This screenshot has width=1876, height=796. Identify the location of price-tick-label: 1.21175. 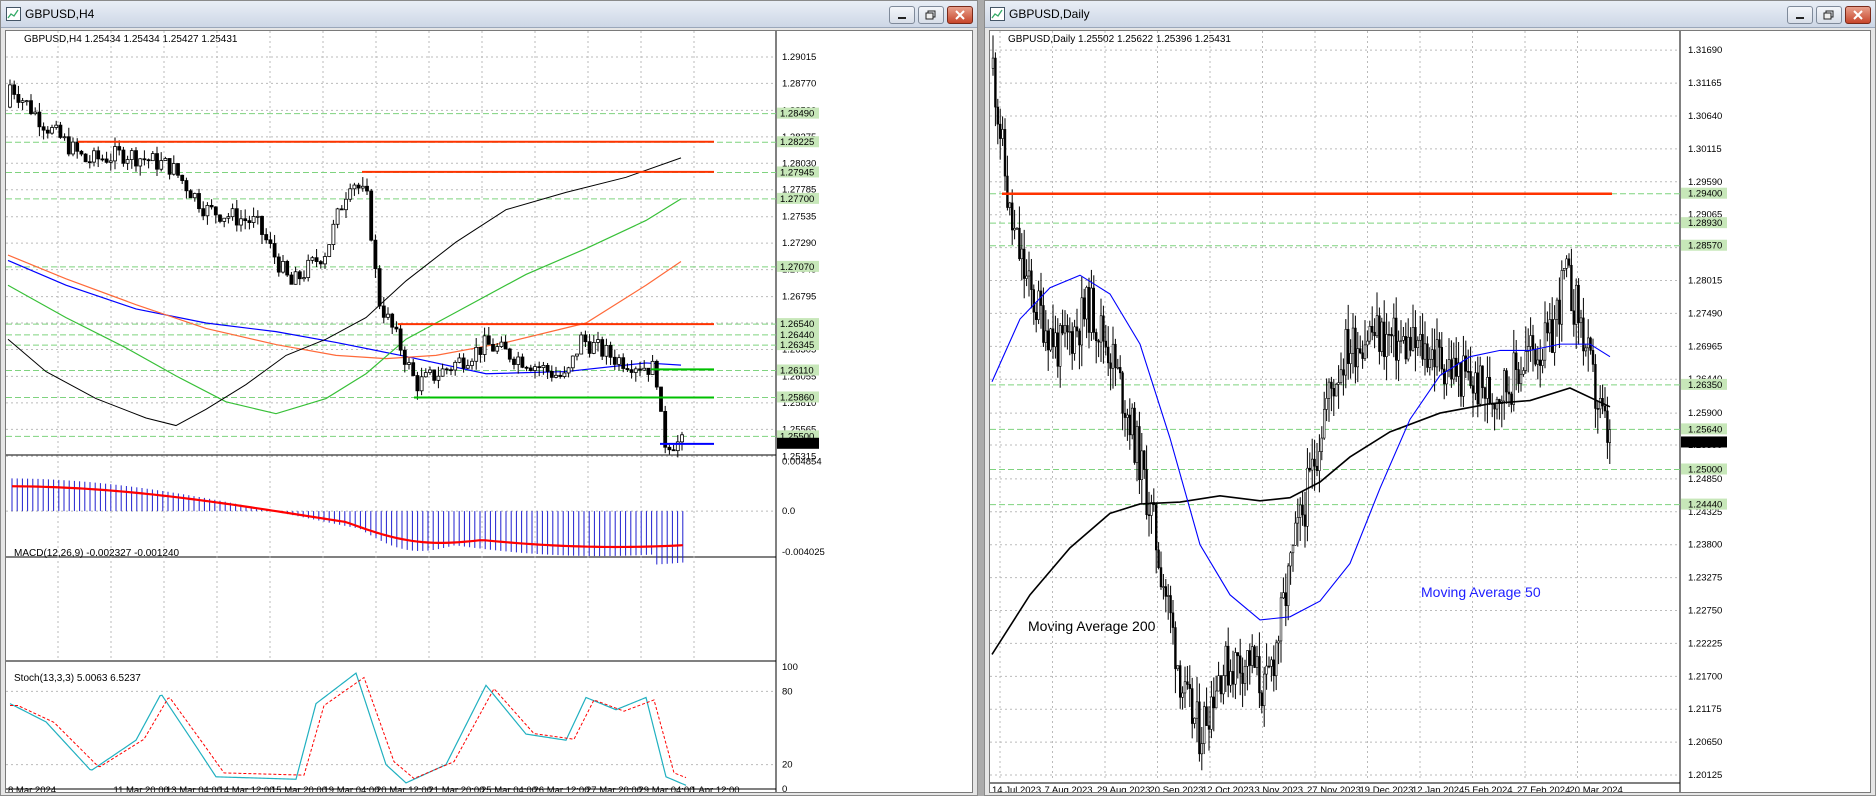
(1705, 709).